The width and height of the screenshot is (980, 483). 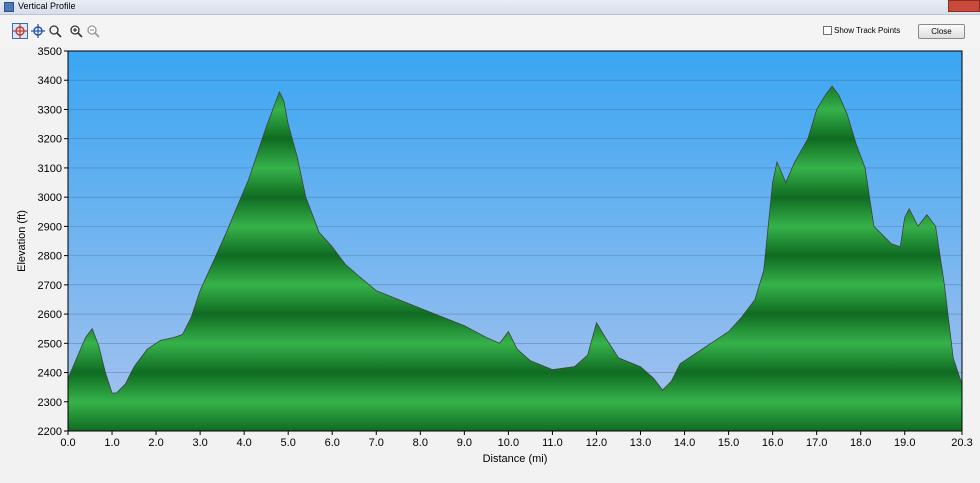 I want to click on y-tick-label: 2300, so click(x=50, y=403).